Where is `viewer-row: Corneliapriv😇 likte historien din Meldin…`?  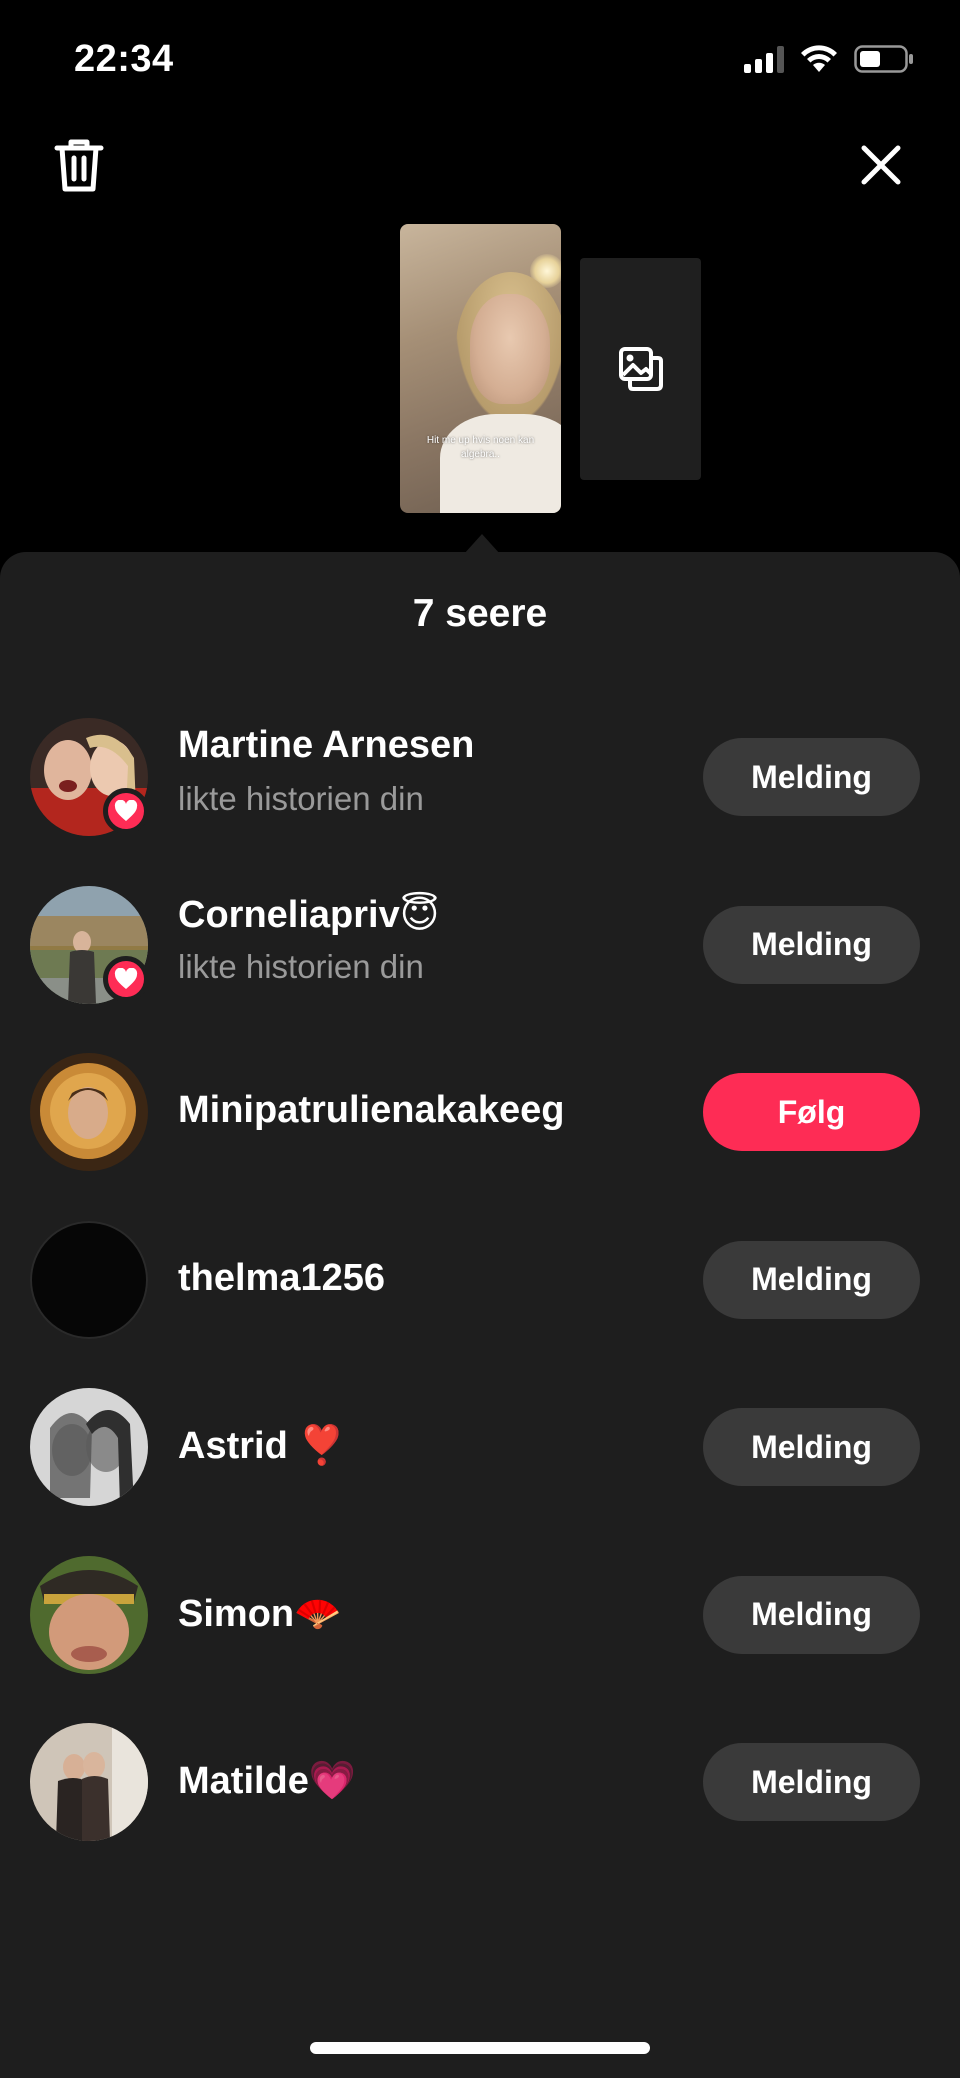 viewer-row: Corneliapriv😇 likte historien din Meldin… is located at coordinates (480, 956).